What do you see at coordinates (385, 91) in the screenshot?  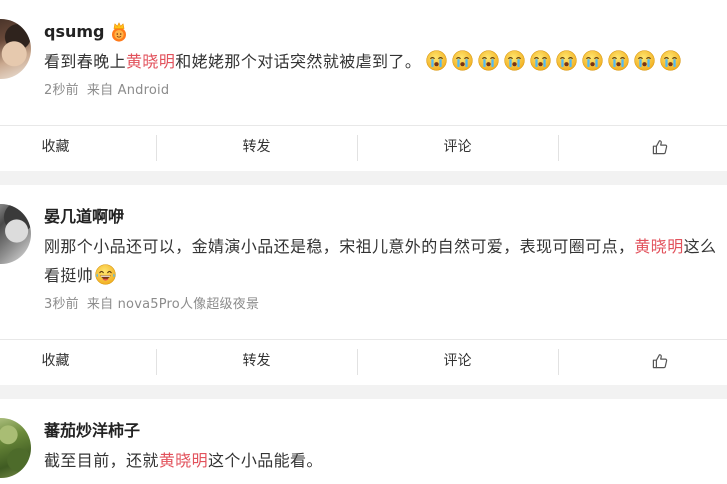 I see `comment-meta: 2秒前 来自 Android` at bounding box center [385, 91].